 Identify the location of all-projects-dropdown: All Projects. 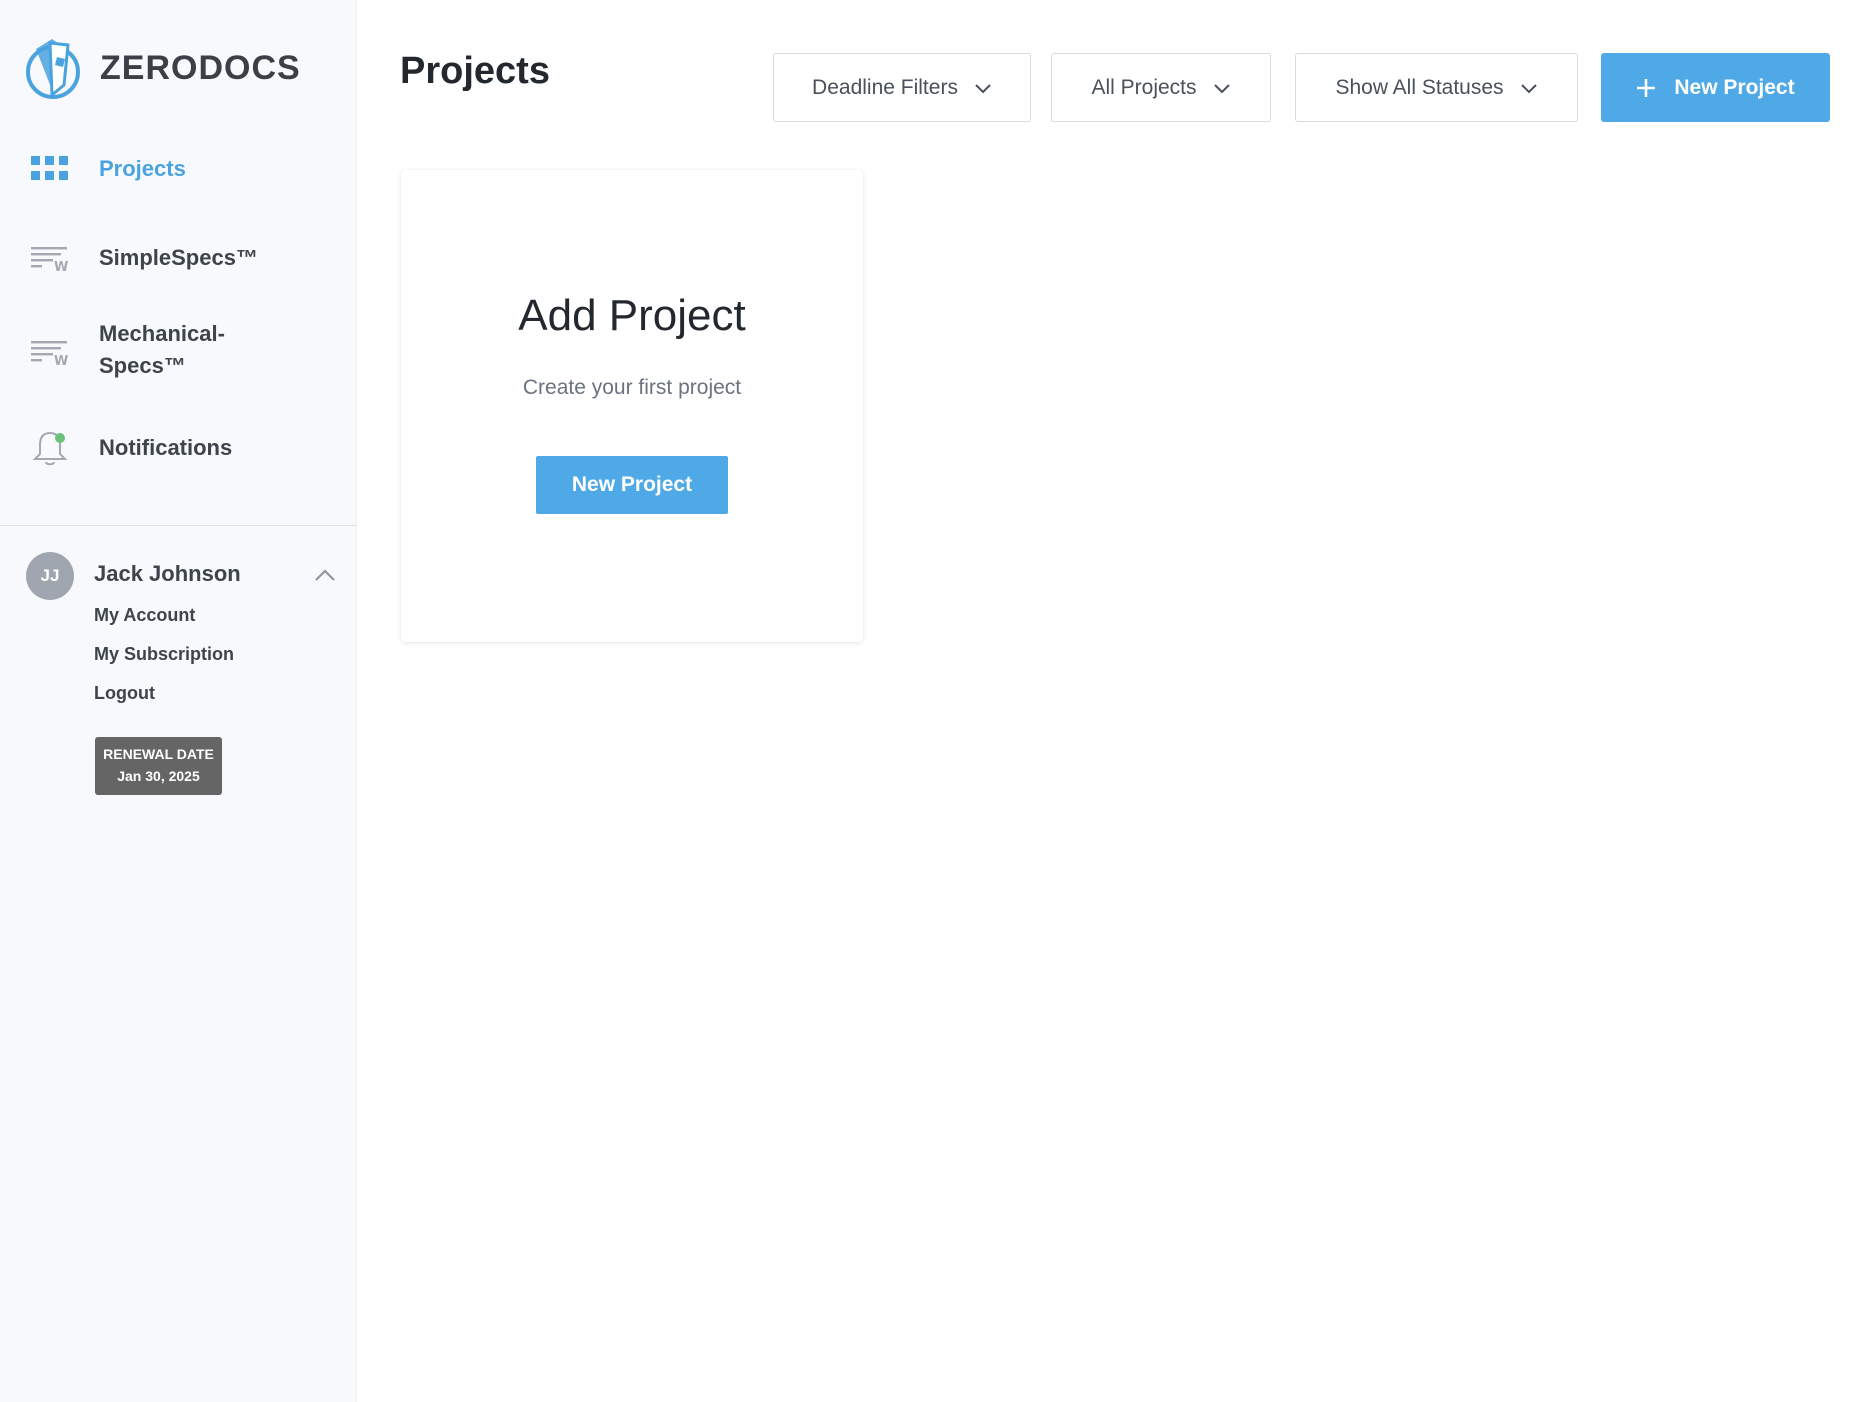
(1161, 87).